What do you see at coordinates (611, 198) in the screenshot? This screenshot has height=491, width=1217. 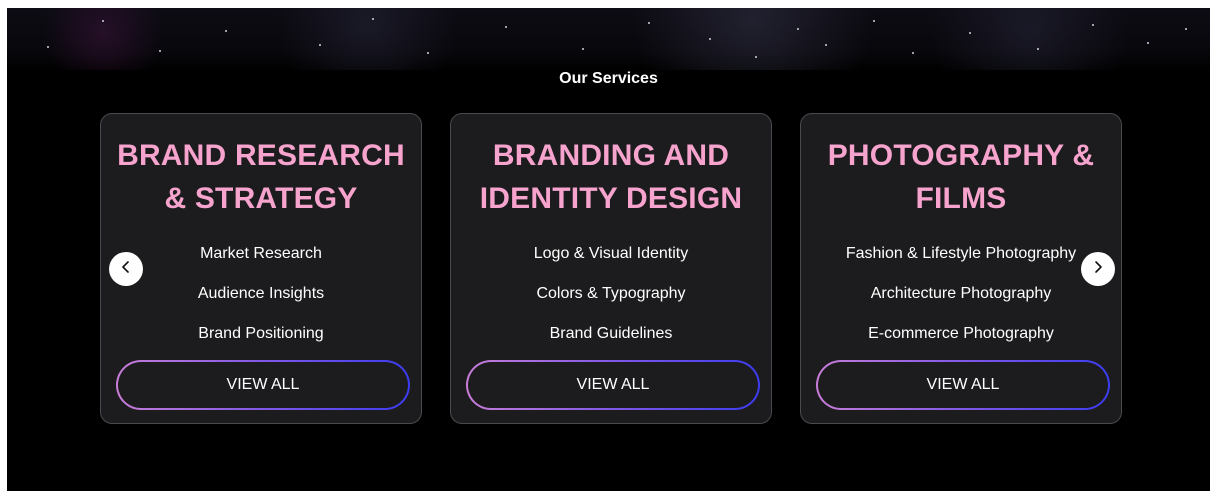 I see `card-title-line2: IDENTITY DESIGN` at bounding box center [611, 198].